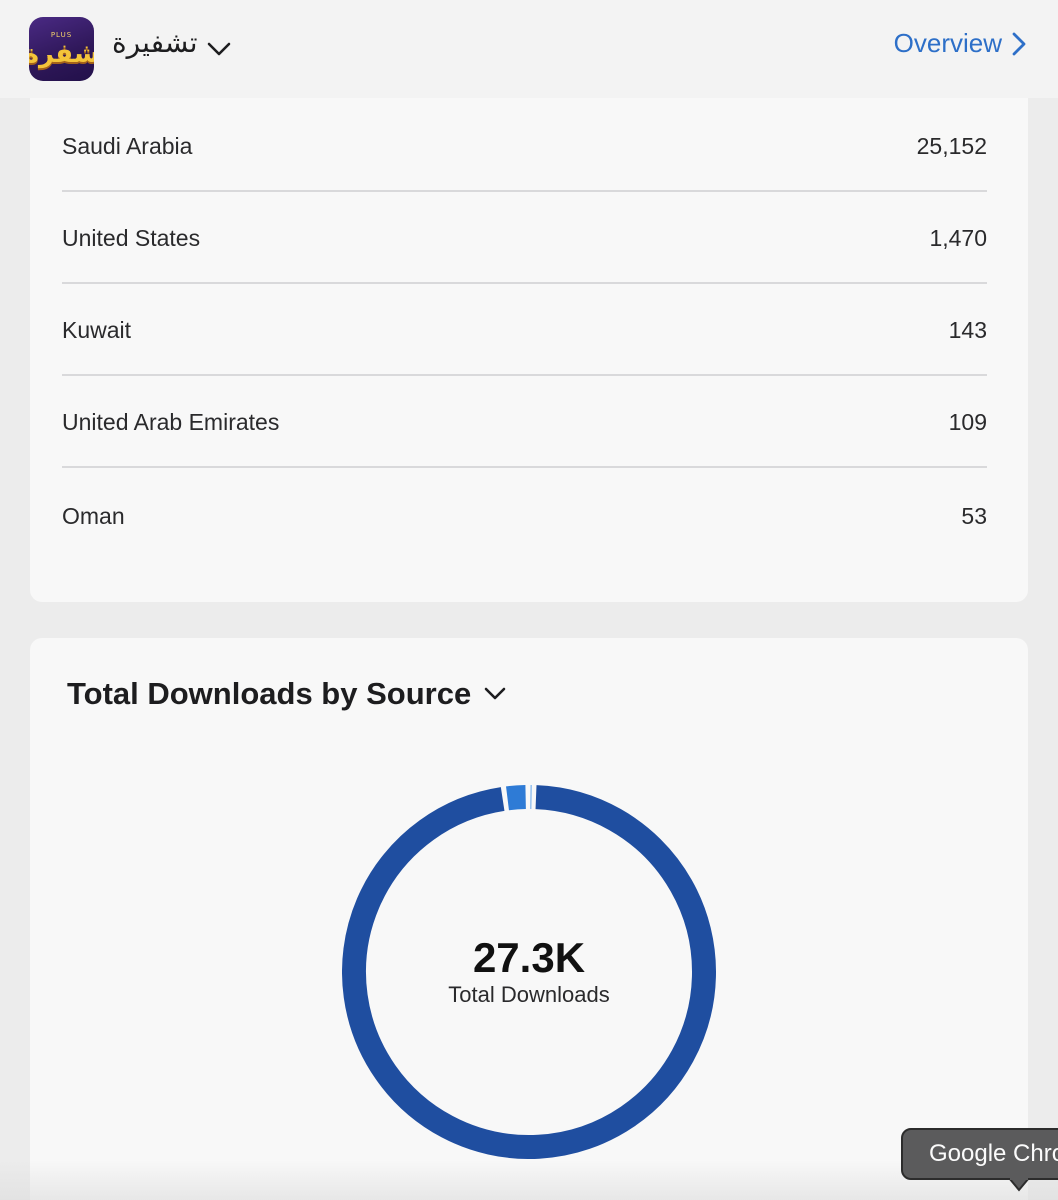  Describe the element at coordinates (974, 515) in the screenshot. I see `country-value: 53` at that location.